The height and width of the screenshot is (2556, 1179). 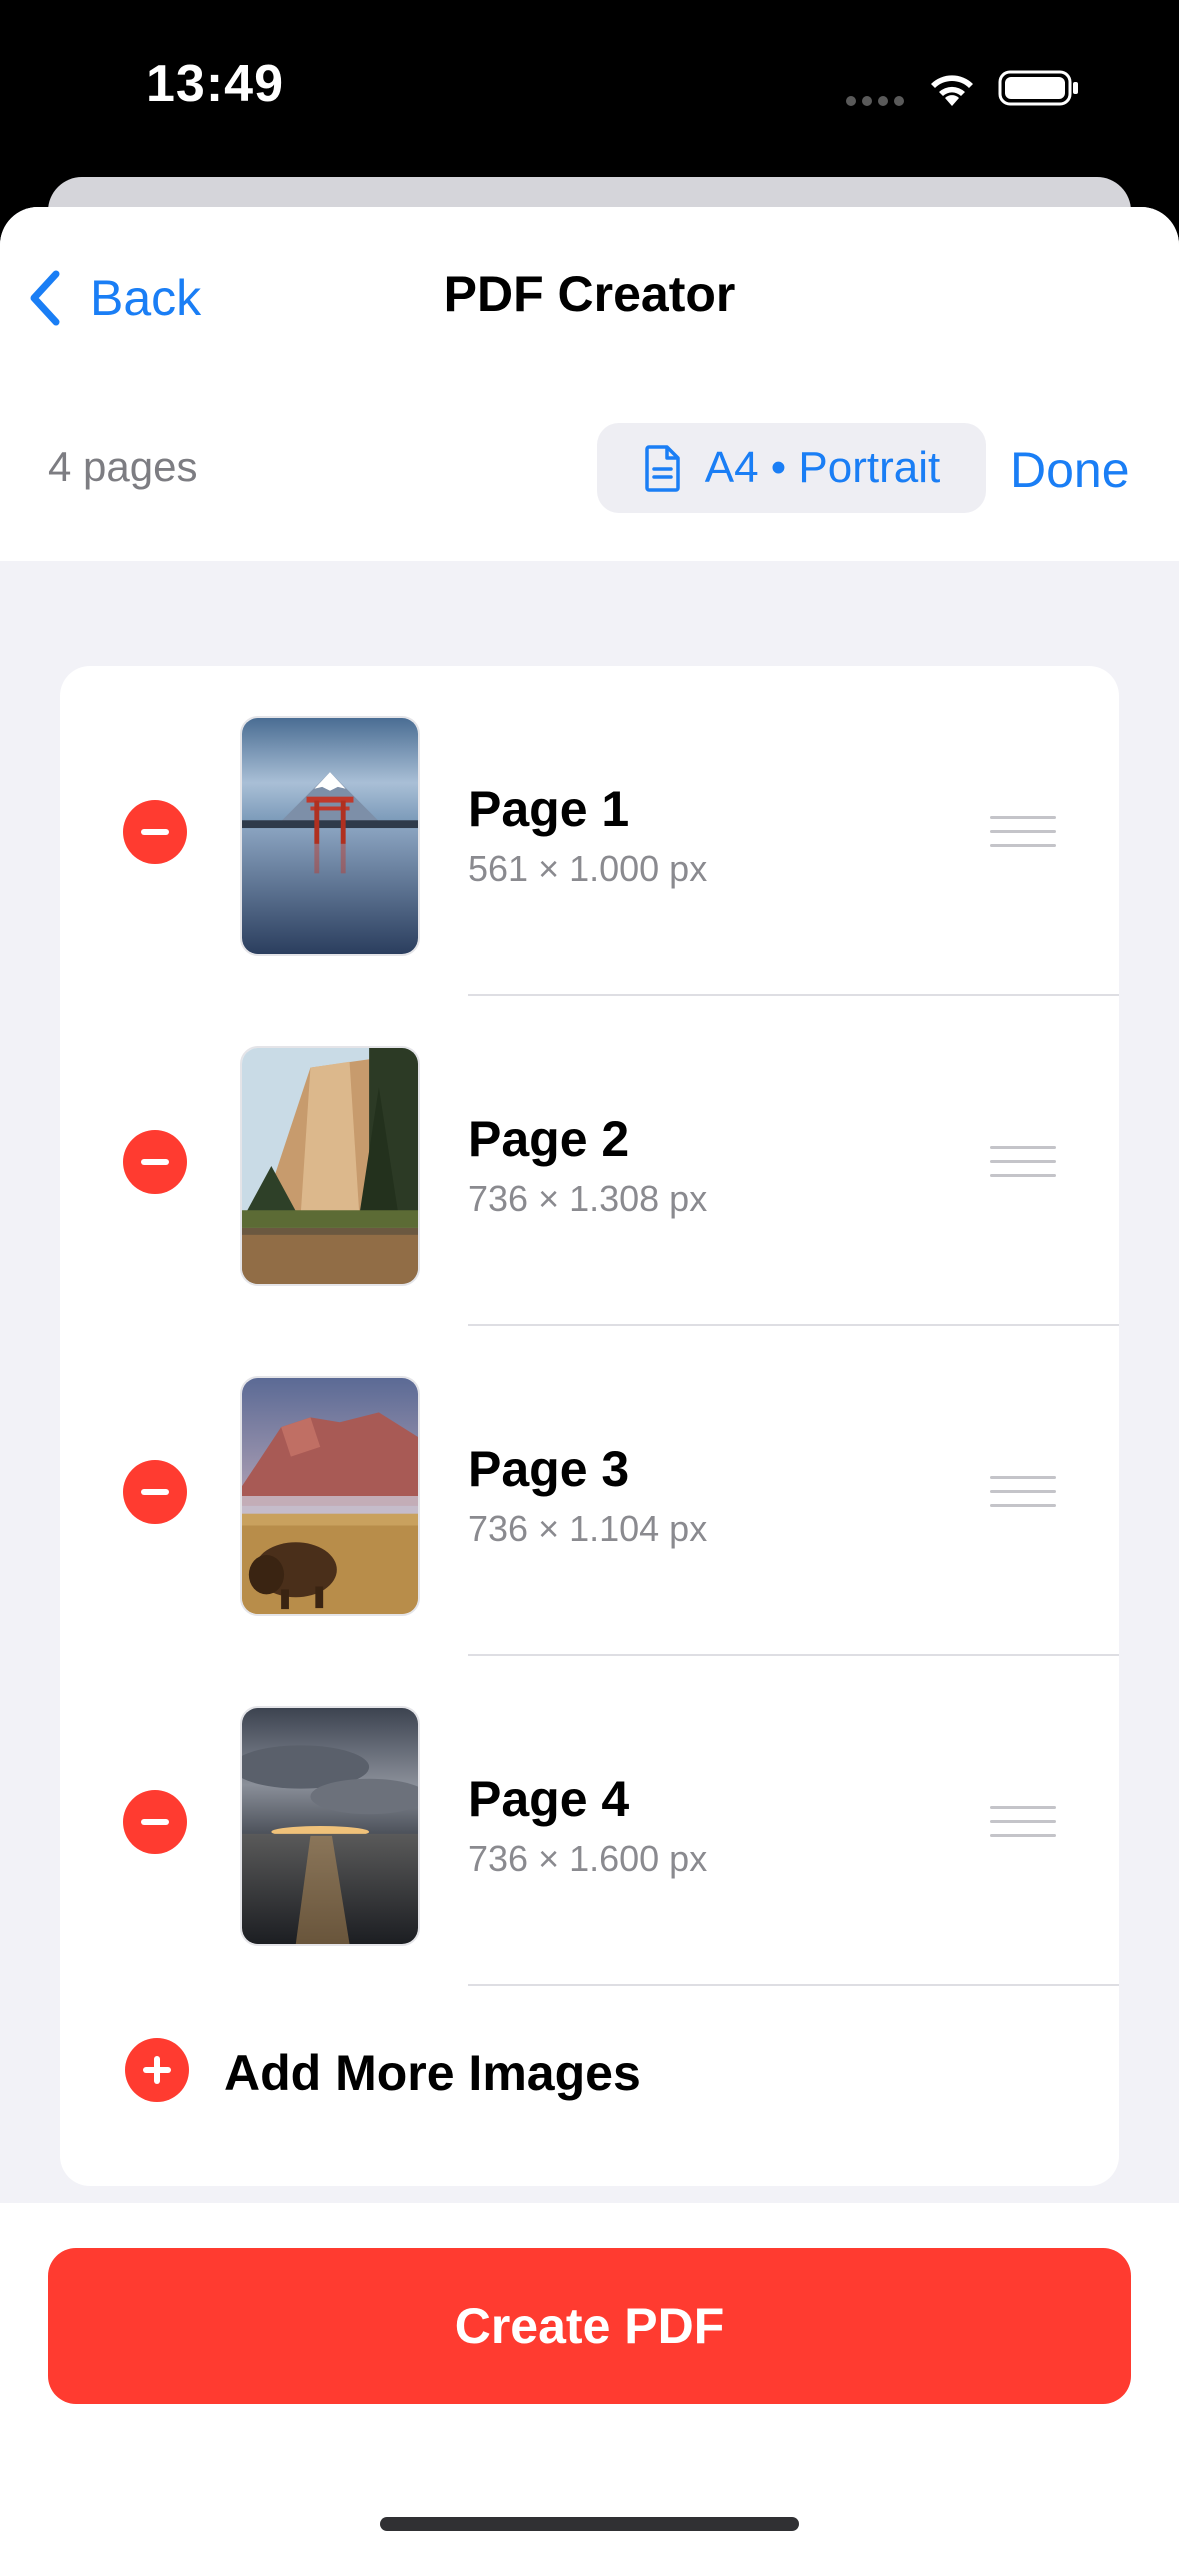 What do you see at coordinates (549, 1139) in the screenshot?
I see `page-title-label: Page 2` at bounding box center [549, 1139].